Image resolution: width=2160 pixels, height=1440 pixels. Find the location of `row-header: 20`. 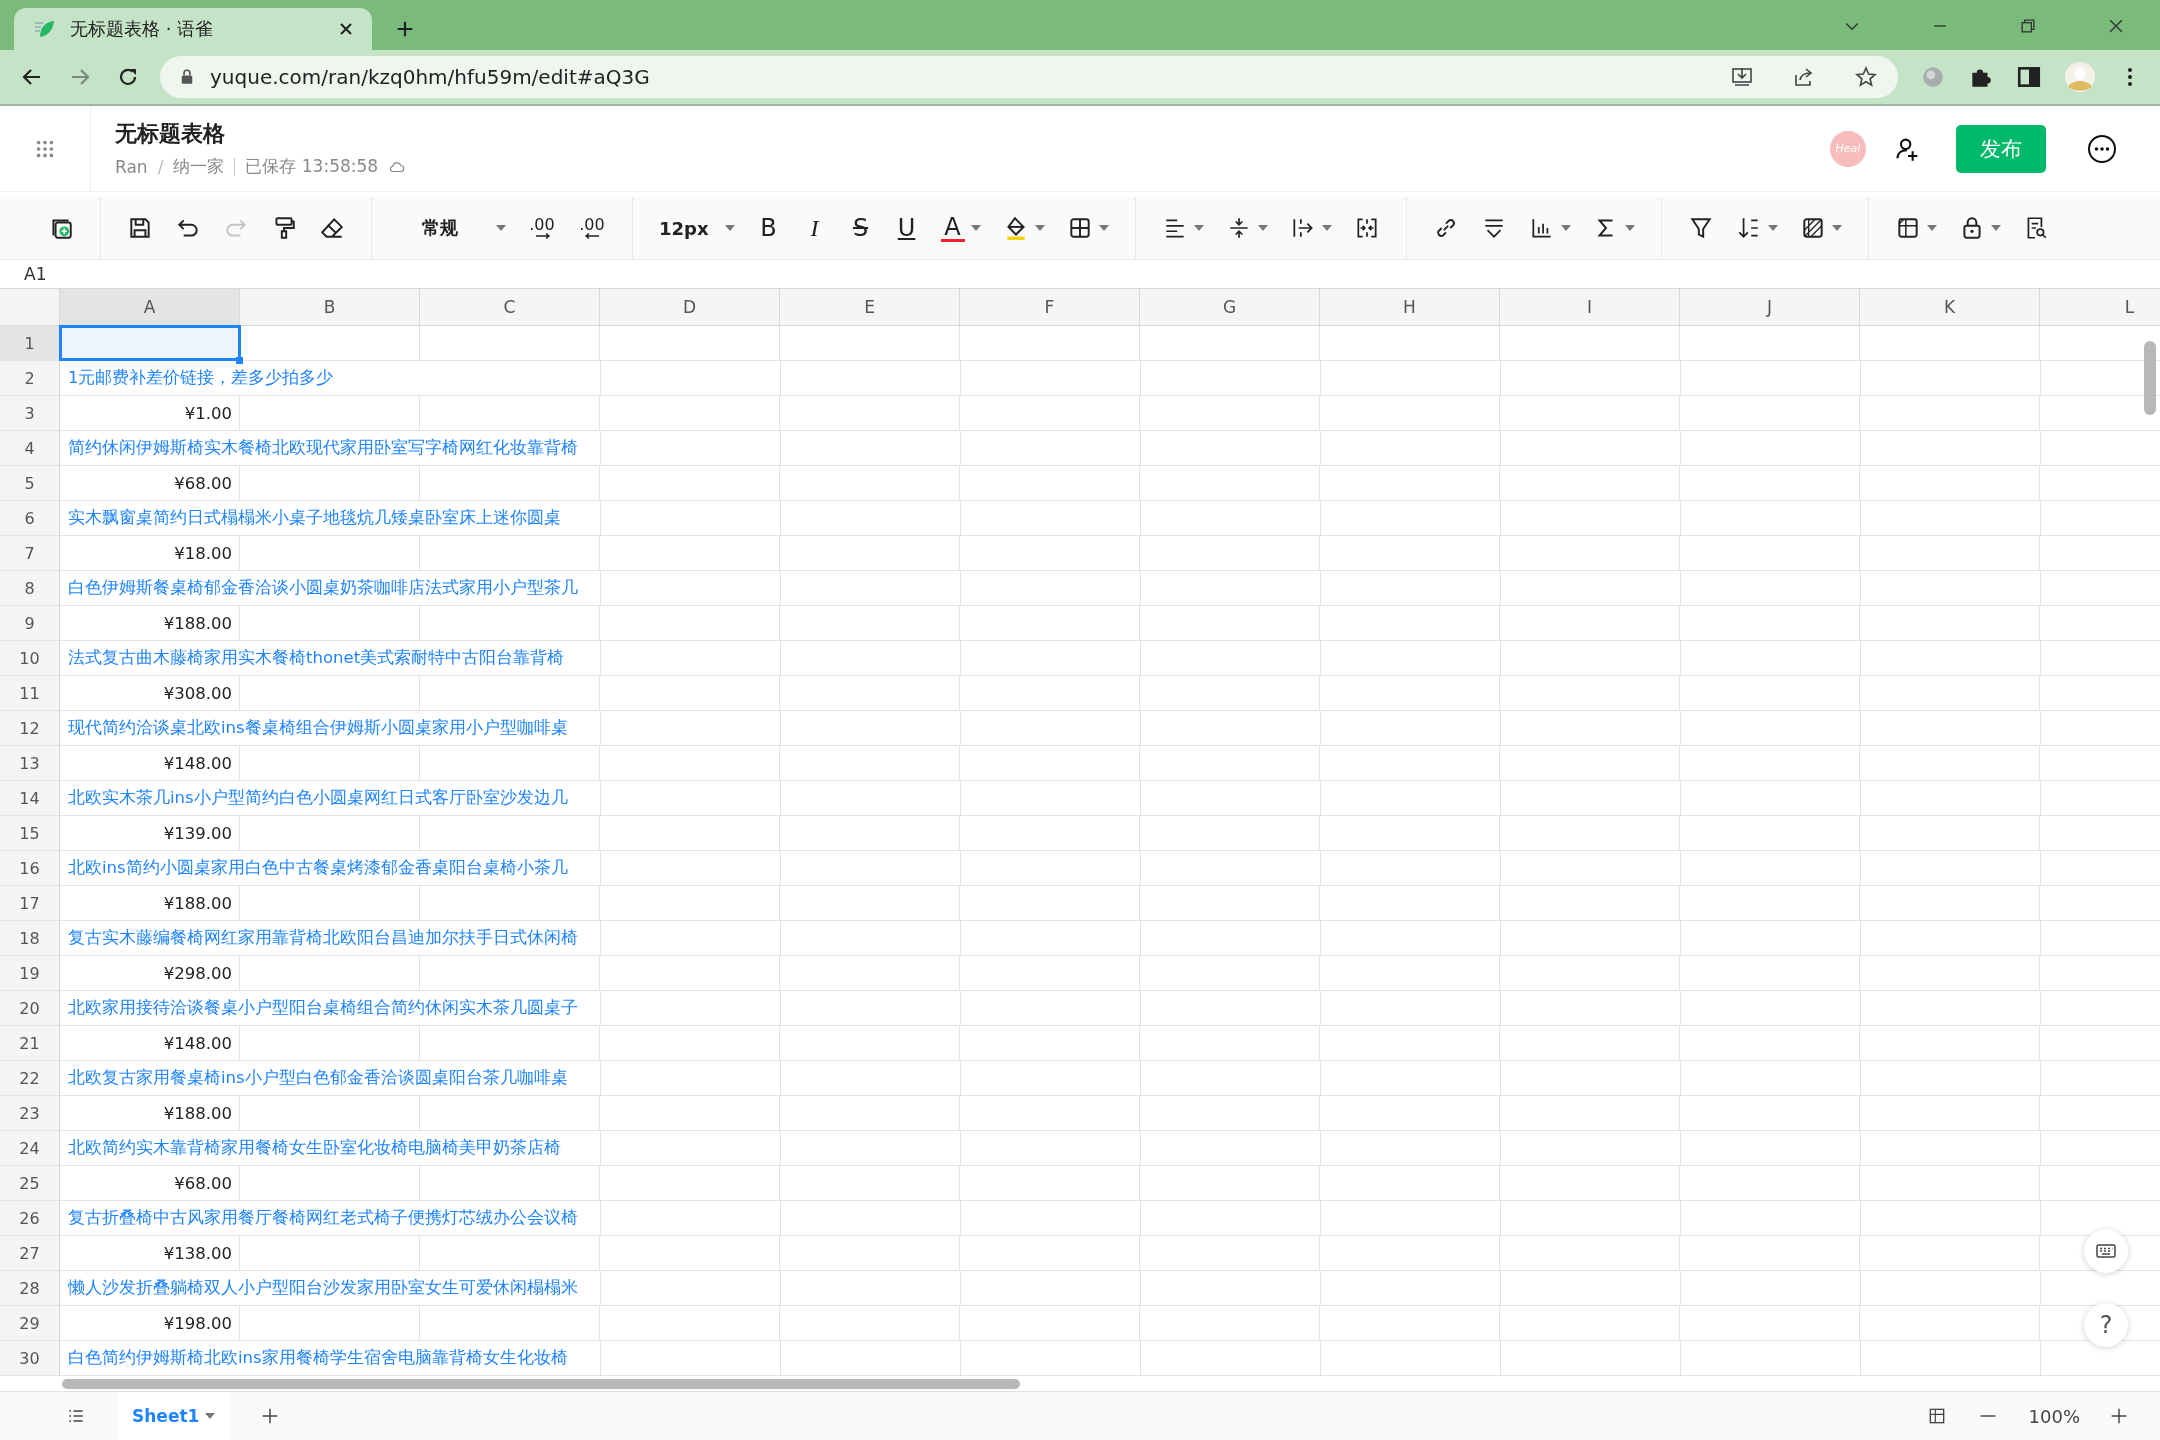

row-header: 20 is located at coordinates (30, 1008).